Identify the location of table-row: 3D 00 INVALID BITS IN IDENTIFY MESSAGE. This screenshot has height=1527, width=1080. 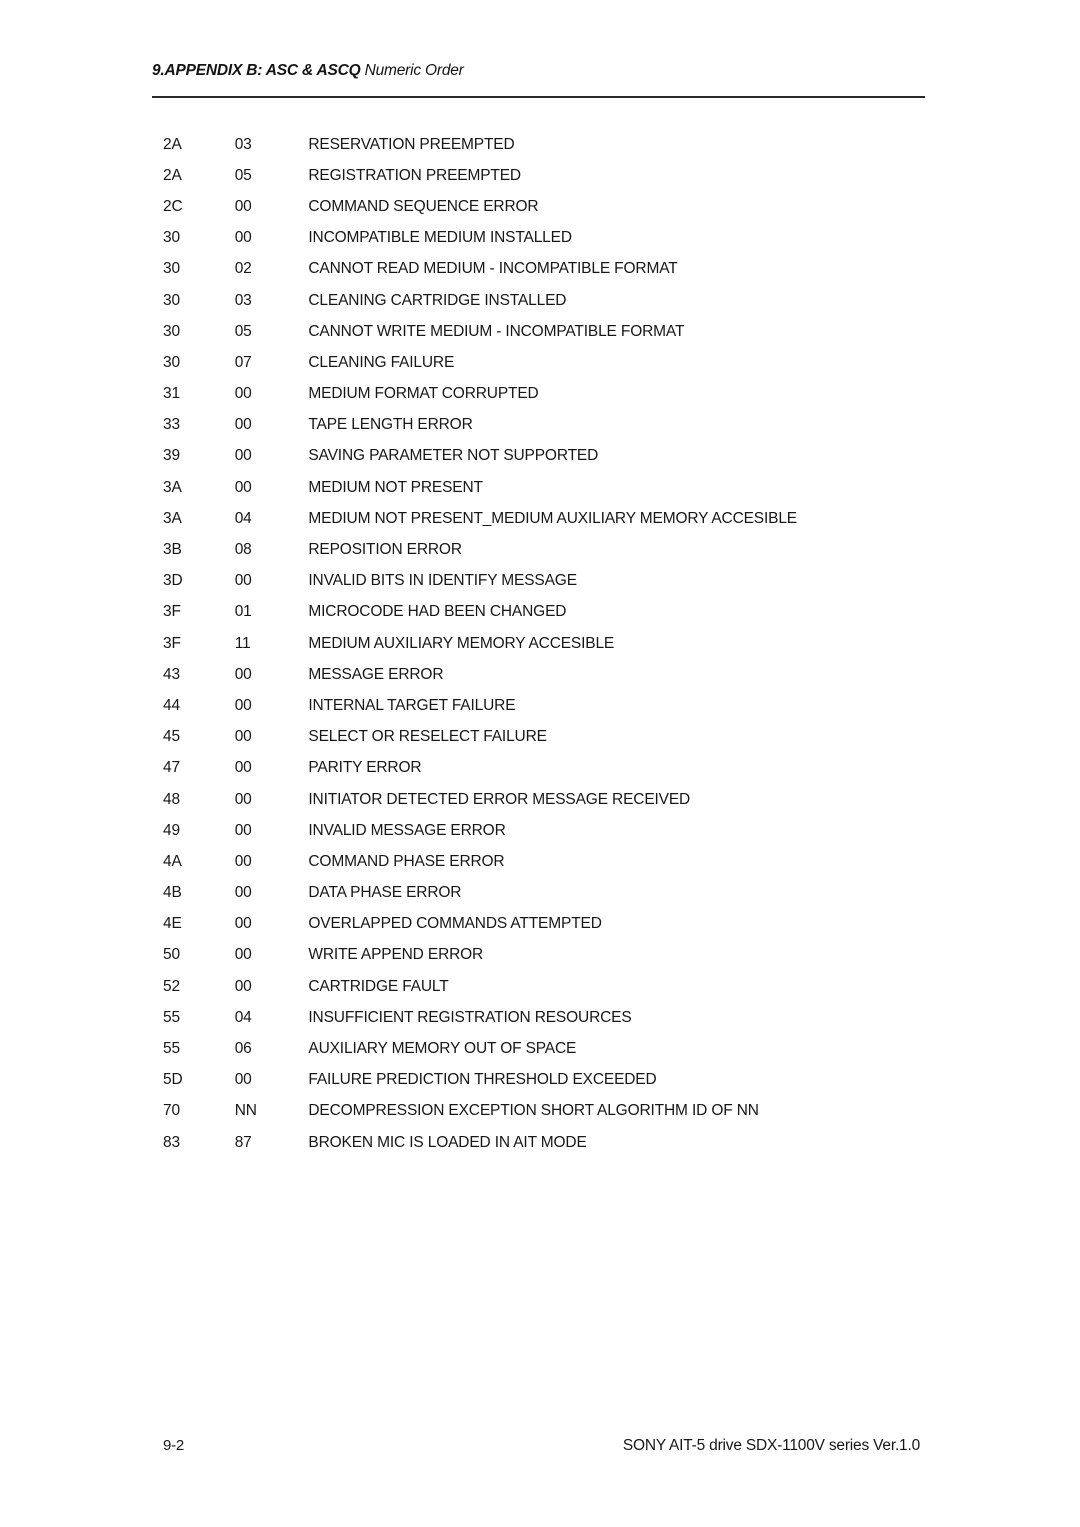
(547, 581).